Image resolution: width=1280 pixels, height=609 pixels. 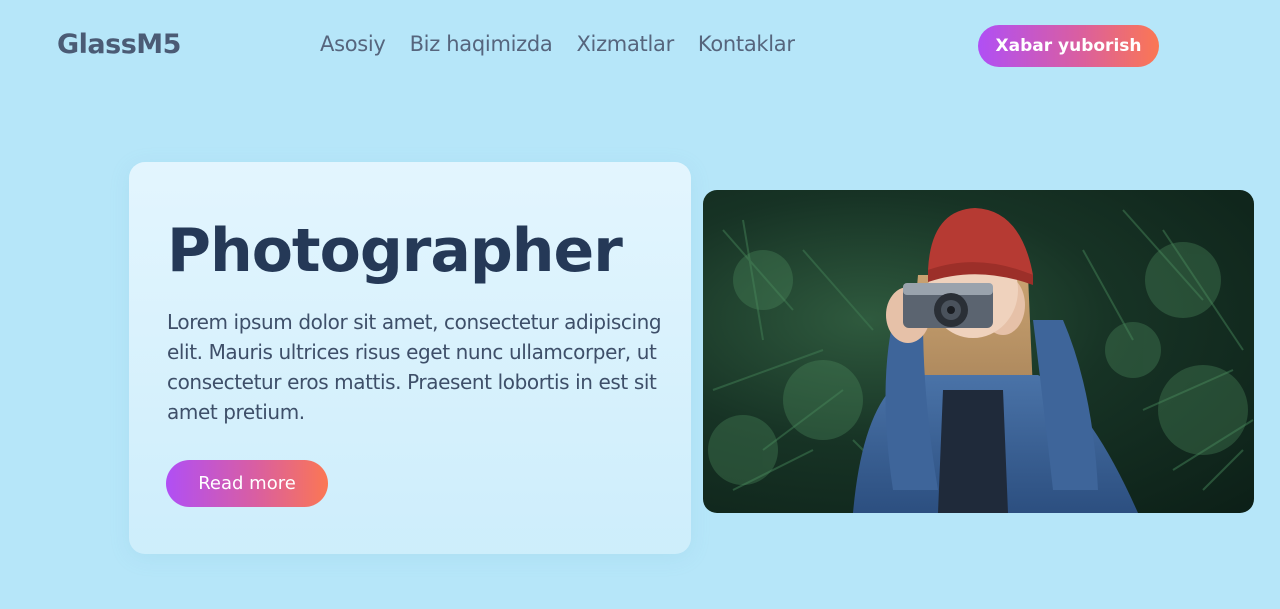 I want to click on hero-title: Photographer, so click(x=395, y=251).